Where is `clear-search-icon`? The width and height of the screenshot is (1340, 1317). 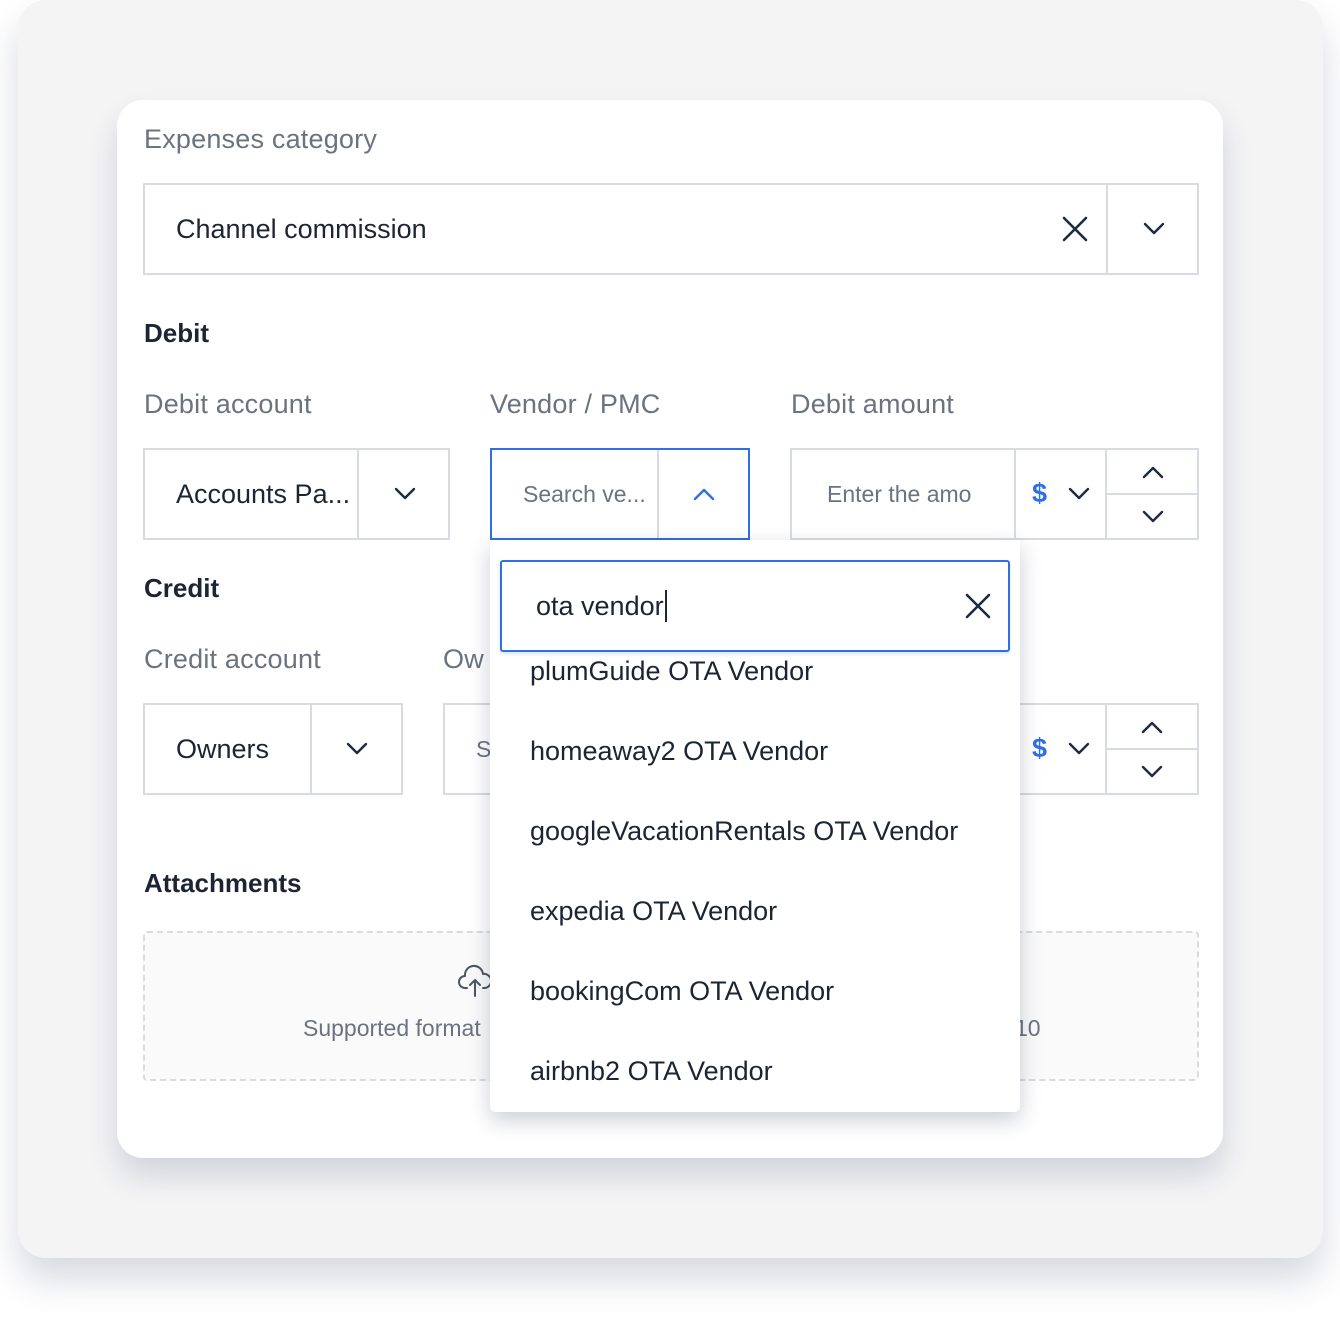 clear-search-icon is located at coordinates (978, 606).